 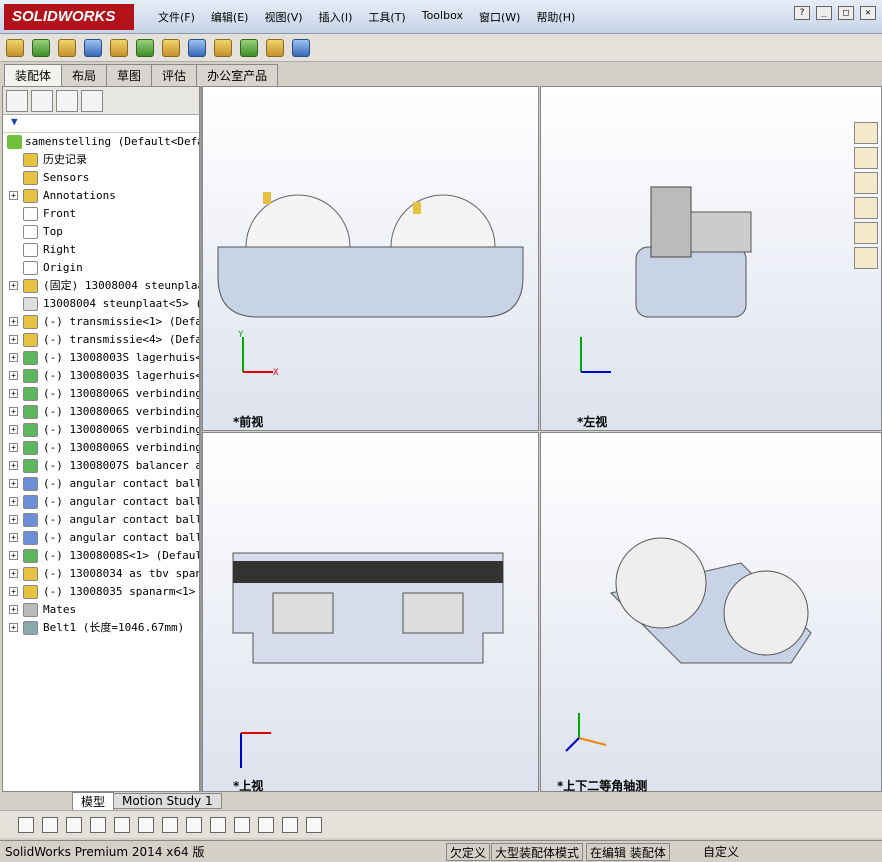 What do you see at coordinates (101, 304) in the screenshot?
I see `tree-item: 13008004 steunplaat<5> (zc` at bounding box center [101, 304].